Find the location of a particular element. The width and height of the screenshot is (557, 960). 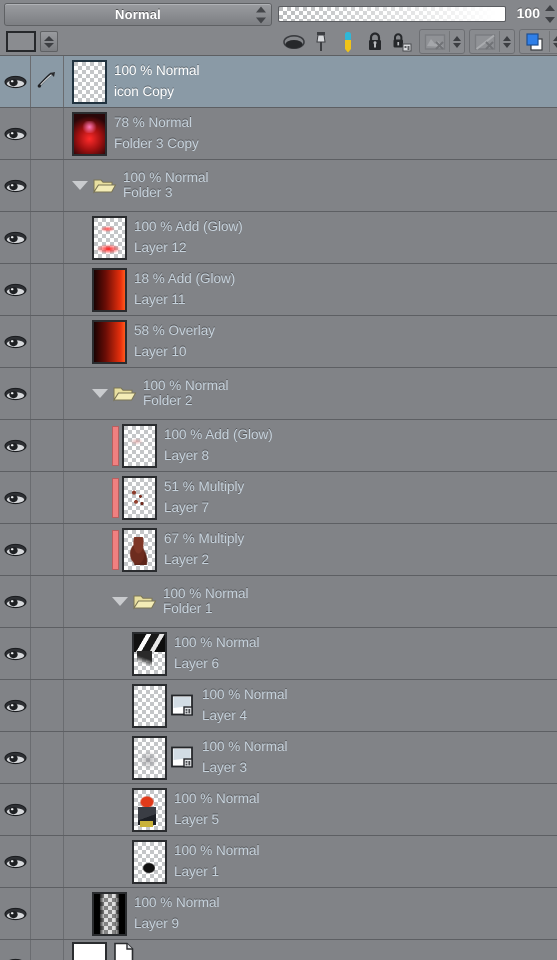

layer-row: 100 % Add (Glow) Layer 12 is located at coordinates (278, 238).